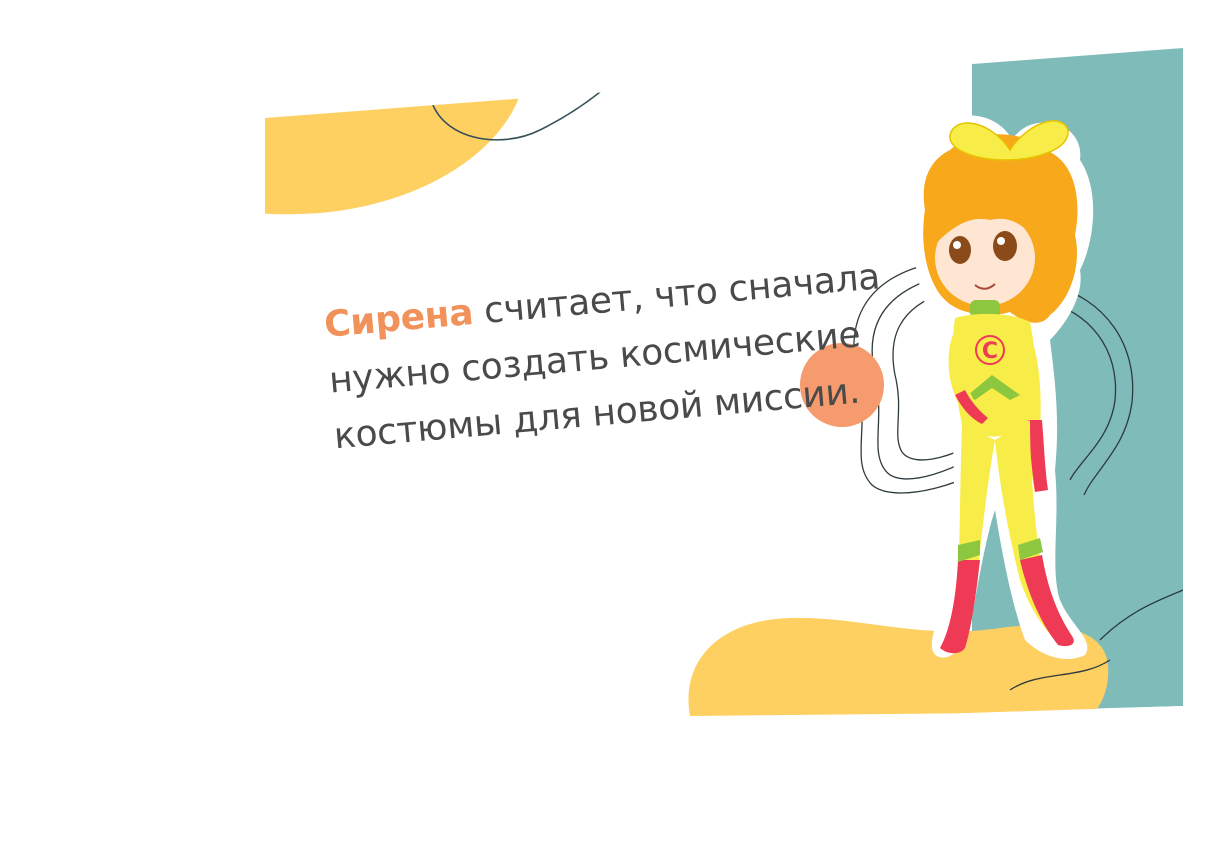 The image size is (1229, 856). What do you see at coordinates (993, 375) in the screenshot?
I see `suit-torso` at bounding box center [993, 375].